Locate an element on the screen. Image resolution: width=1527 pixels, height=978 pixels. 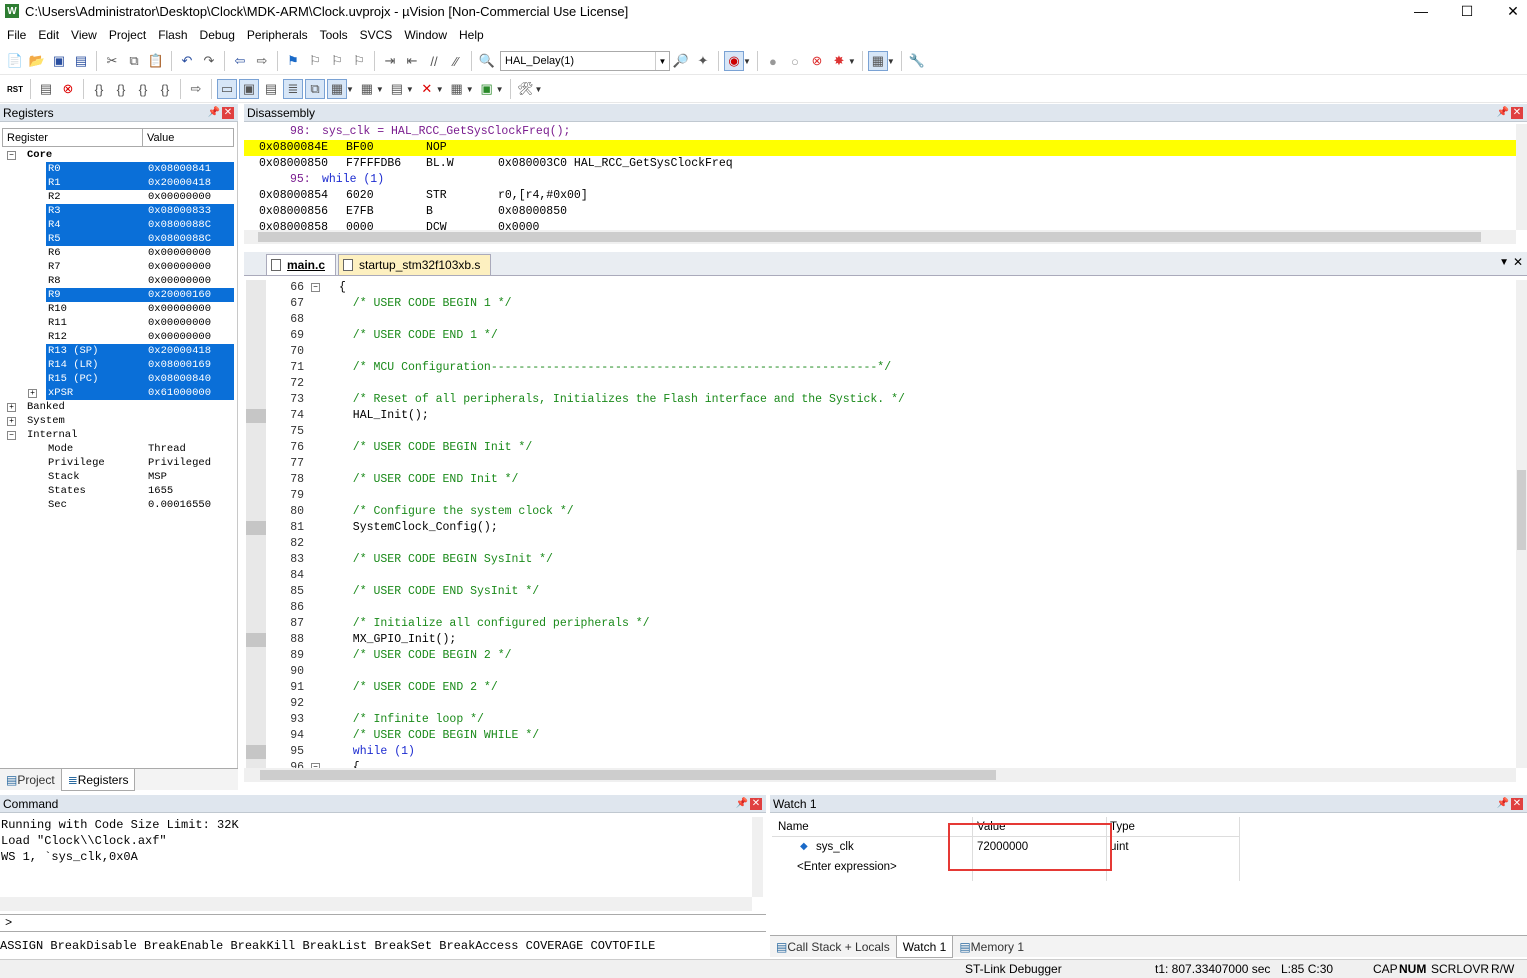
close-window-button: ✕ is located at coordinates (1508, 11).